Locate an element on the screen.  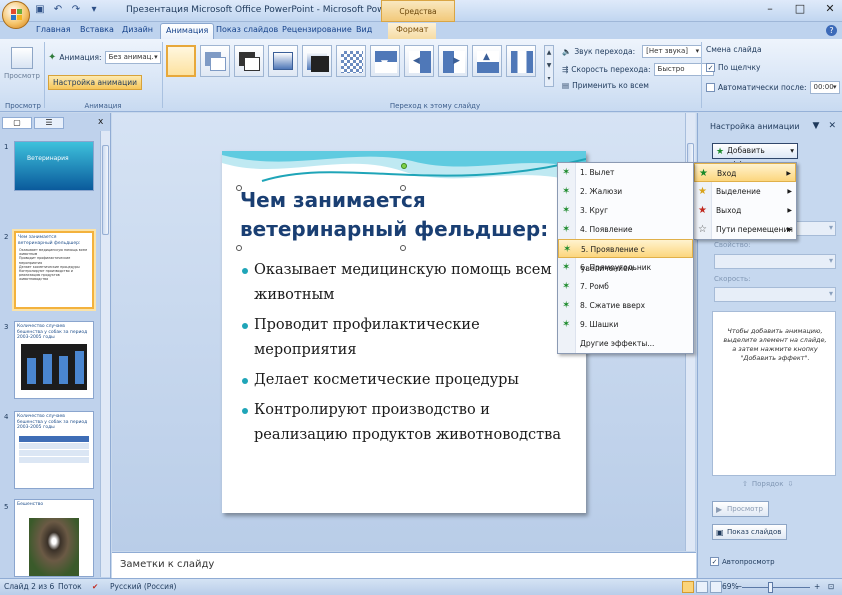
fit-slide-icon: ⊡ is located at coordinates (831, 586).